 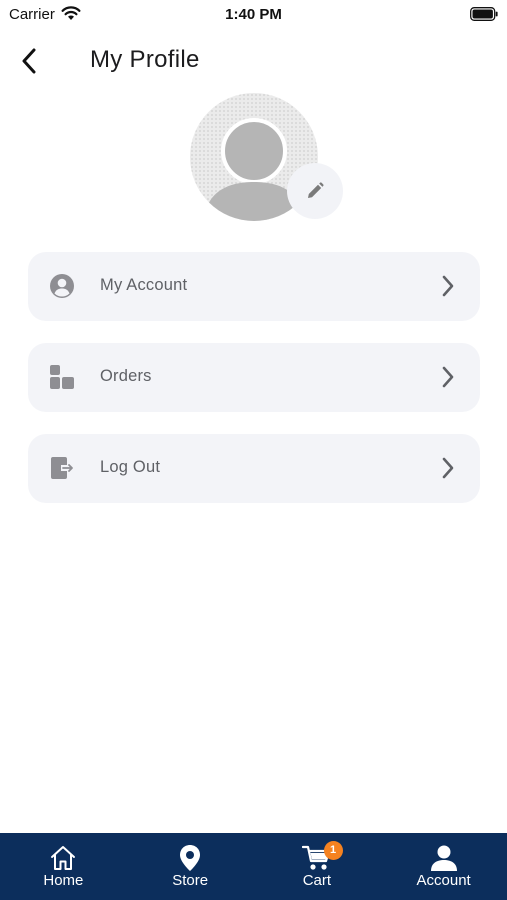 I want to click on tab-home: Home, so click(x=63, y=866).